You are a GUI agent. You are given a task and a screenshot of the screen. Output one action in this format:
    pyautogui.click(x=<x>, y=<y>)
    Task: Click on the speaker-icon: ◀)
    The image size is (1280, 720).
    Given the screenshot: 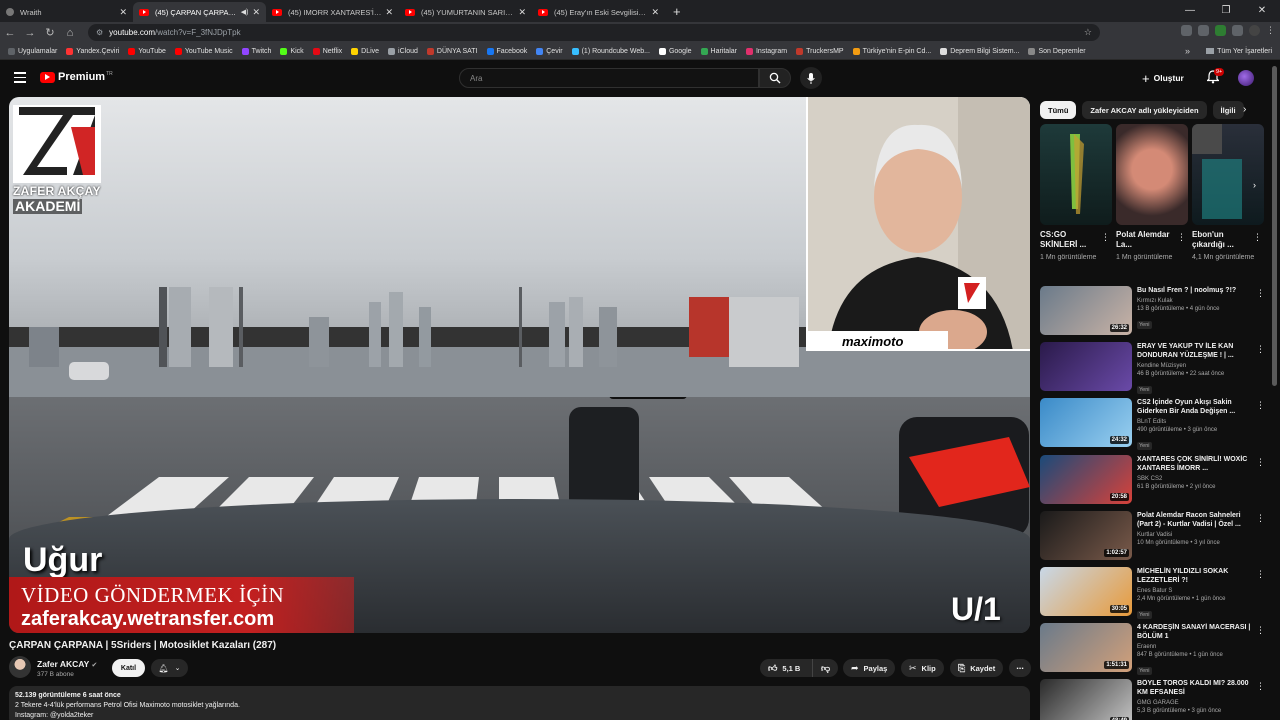 What is the action you would take?
    pyautogui.click(x=245, y=12)
    